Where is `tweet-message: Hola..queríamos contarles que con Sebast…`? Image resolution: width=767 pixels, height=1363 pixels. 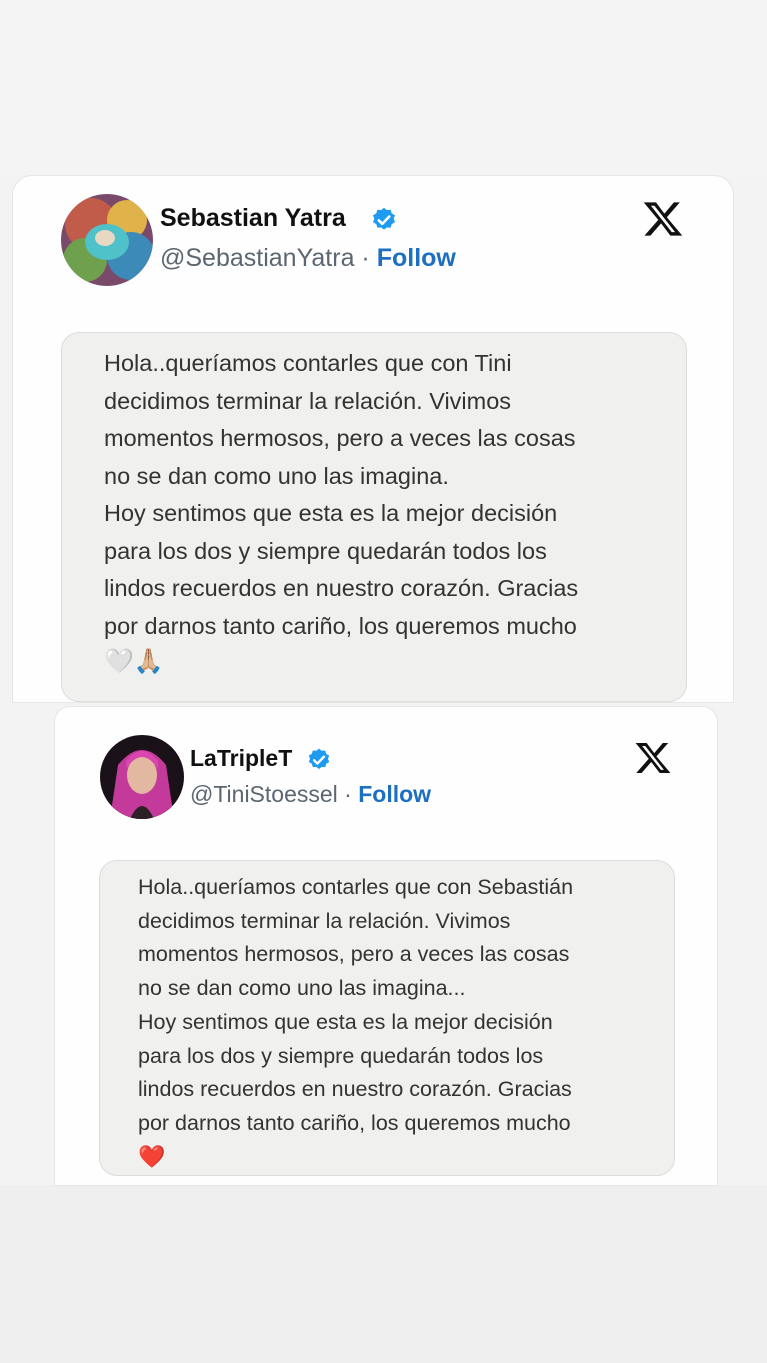 tweet-message: Hola..queríamos contarles que con Sebast… is located at coordinates (356, 1005).